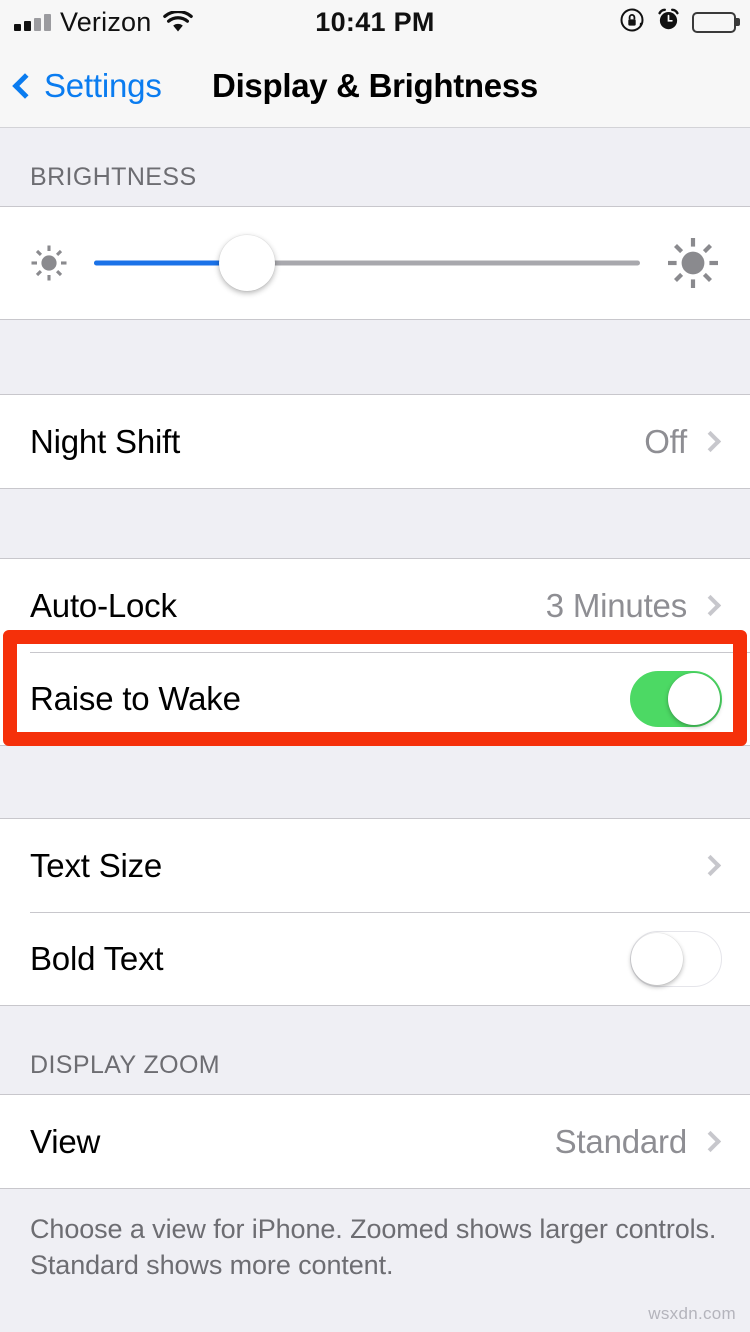 This screenshot has height=1332, width=750. What do you see at coordinates (178, 21) in the screenshot?
I see `wifi-icon` at bounding box center [178, 21].